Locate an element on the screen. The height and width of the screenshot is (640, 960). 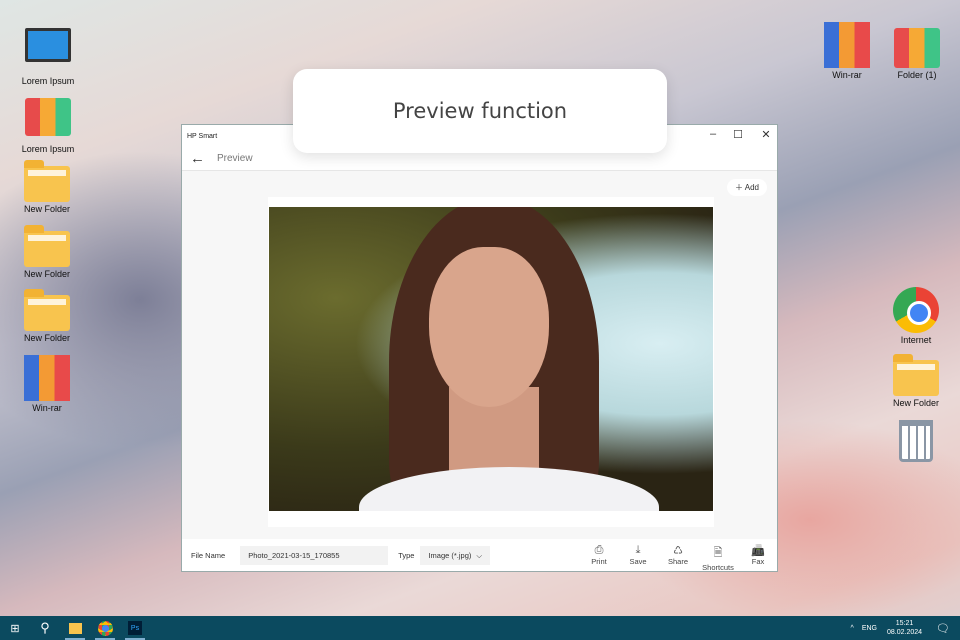
chrome-icon is located at coordinates (916, 310).